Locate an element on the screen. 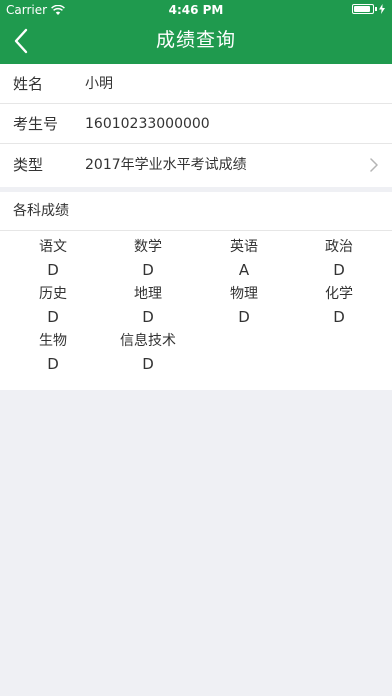 The width and height of the screenshot is (392, 696). subject-name: 生物 is located at coordinates (53, 341).